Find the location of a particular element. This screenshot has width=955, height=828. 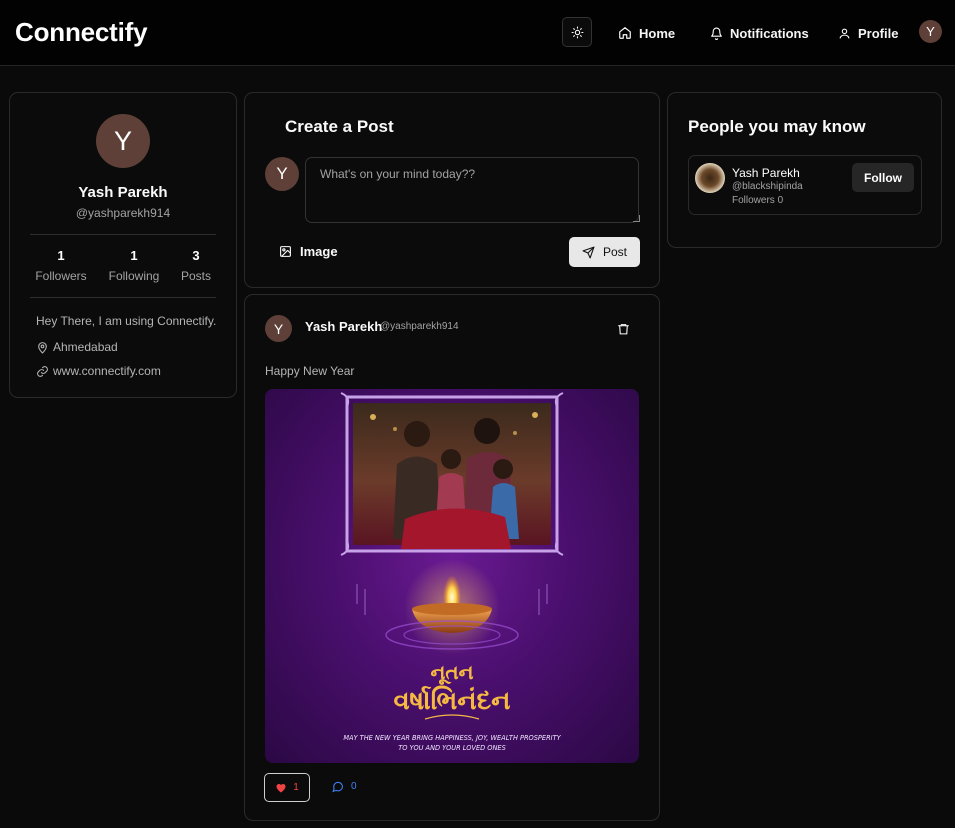

post-author-name: Yash Parekh is located at coordinates (343, 326).